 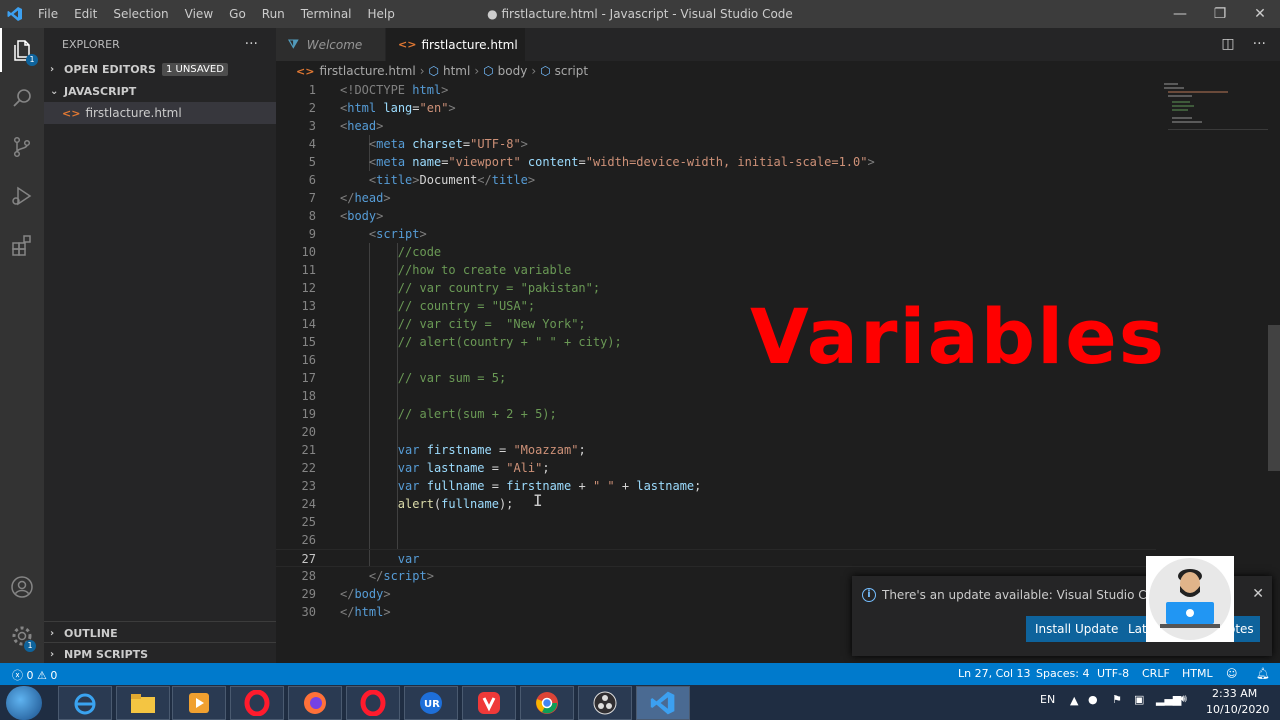 I want to click on uc-browser-icon: UR, so click(x=431, y=703).